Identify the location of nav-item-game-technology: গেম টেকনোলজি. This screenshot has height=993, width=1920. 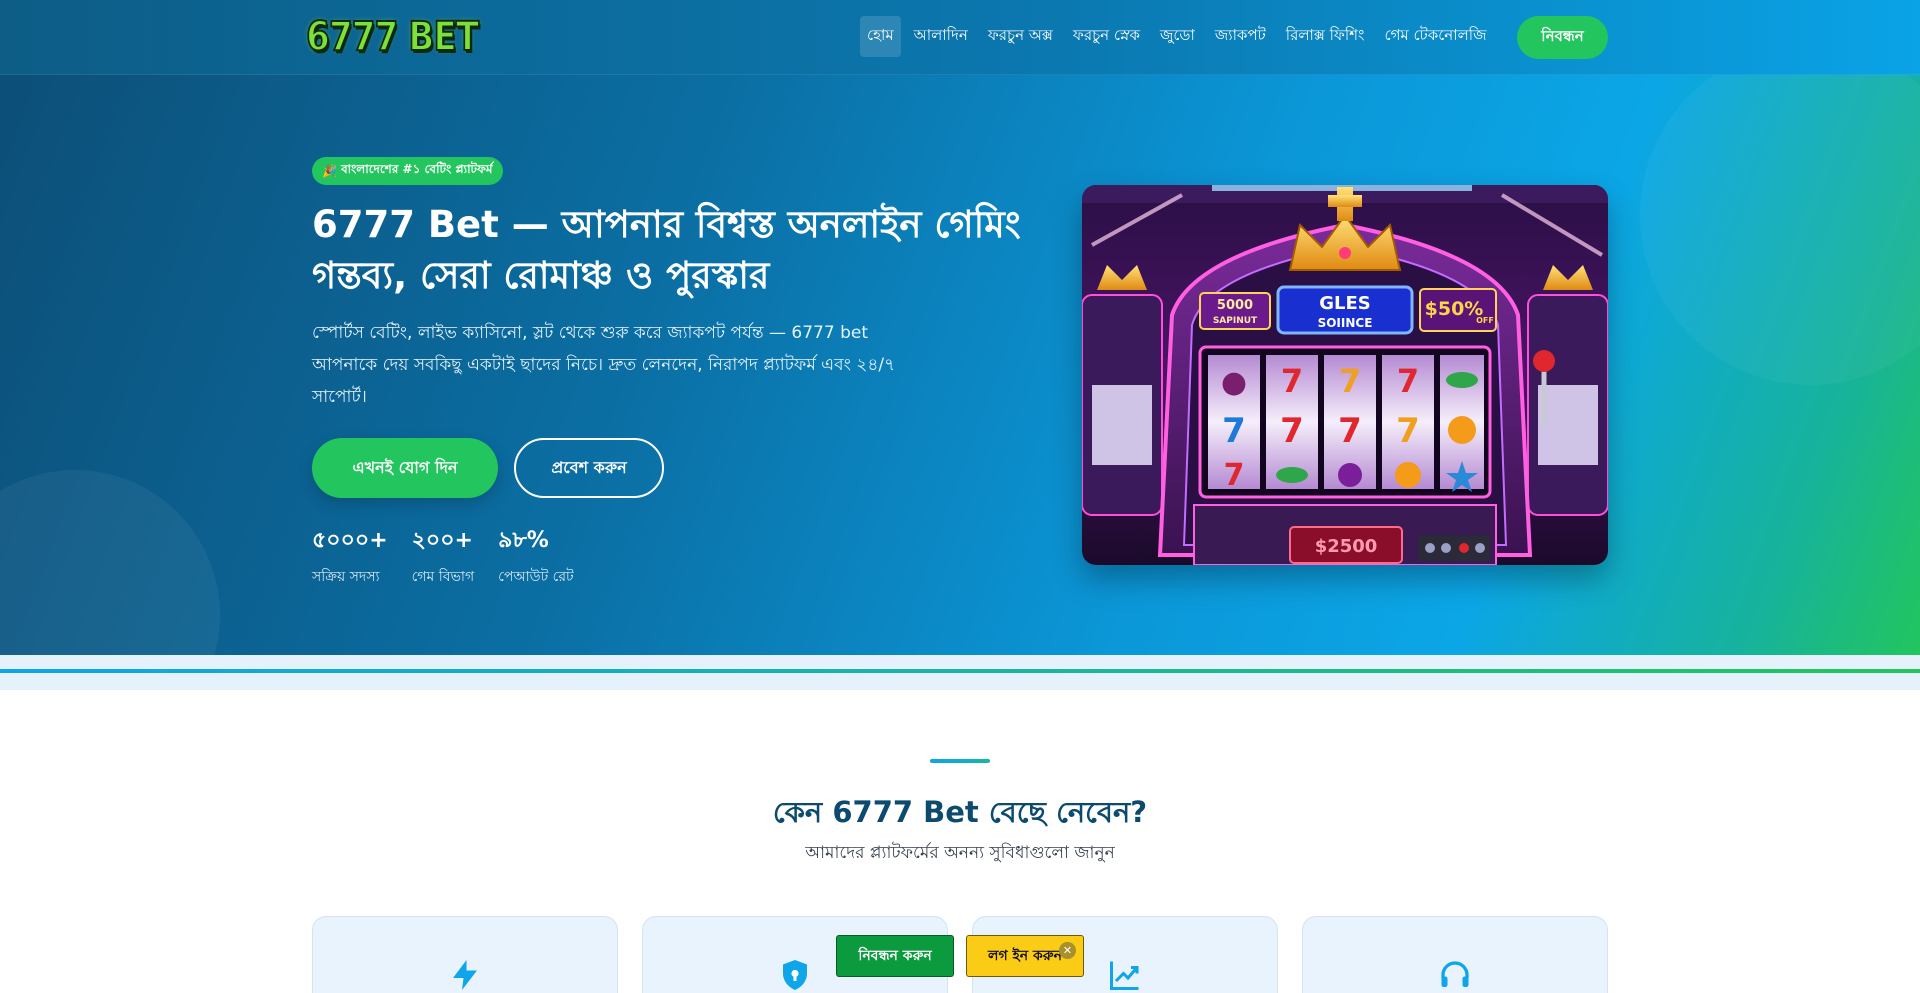
(1436, 36).